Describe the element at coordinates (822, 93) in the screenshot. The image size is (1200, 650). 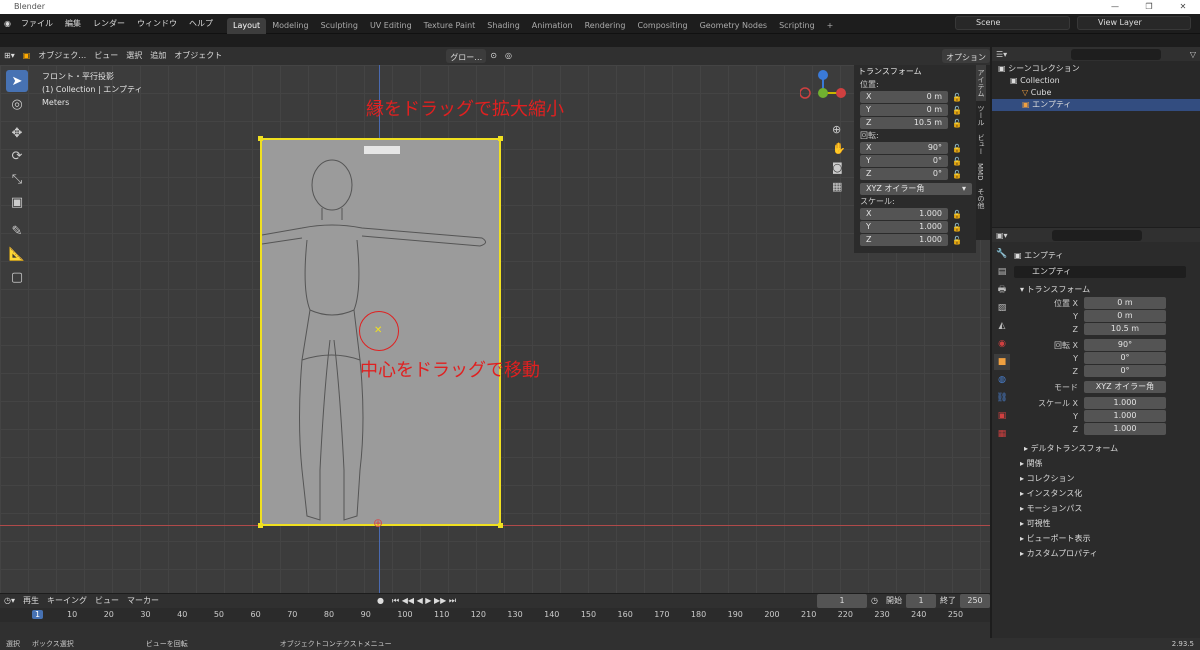
I see `navigation-gizmo` at that location.